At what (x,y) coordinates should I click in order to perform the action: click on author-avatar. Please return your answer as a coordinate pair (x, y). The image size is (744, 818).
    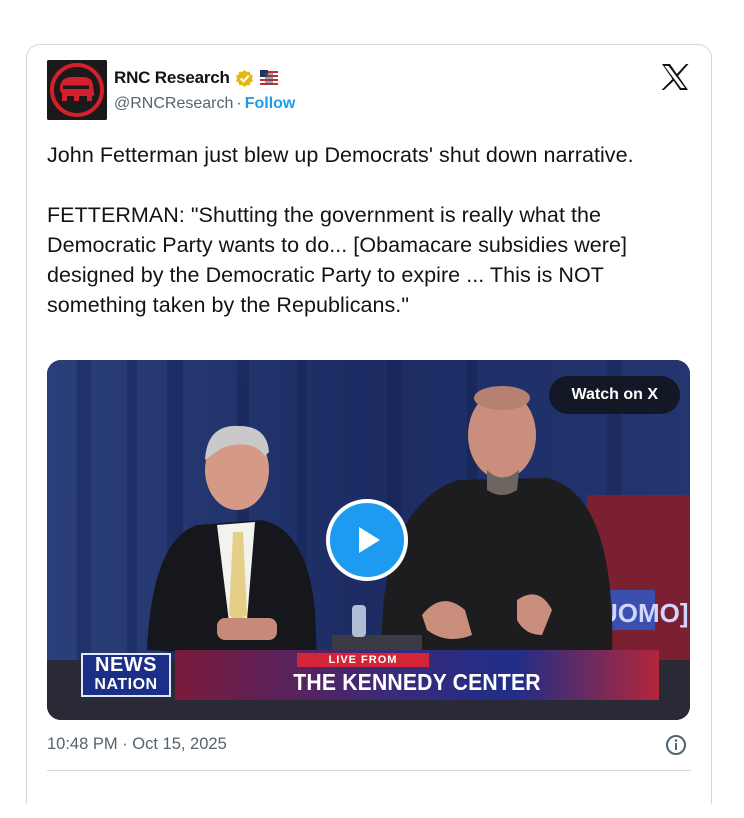
    Looking at the image, I should click on (77, 90).